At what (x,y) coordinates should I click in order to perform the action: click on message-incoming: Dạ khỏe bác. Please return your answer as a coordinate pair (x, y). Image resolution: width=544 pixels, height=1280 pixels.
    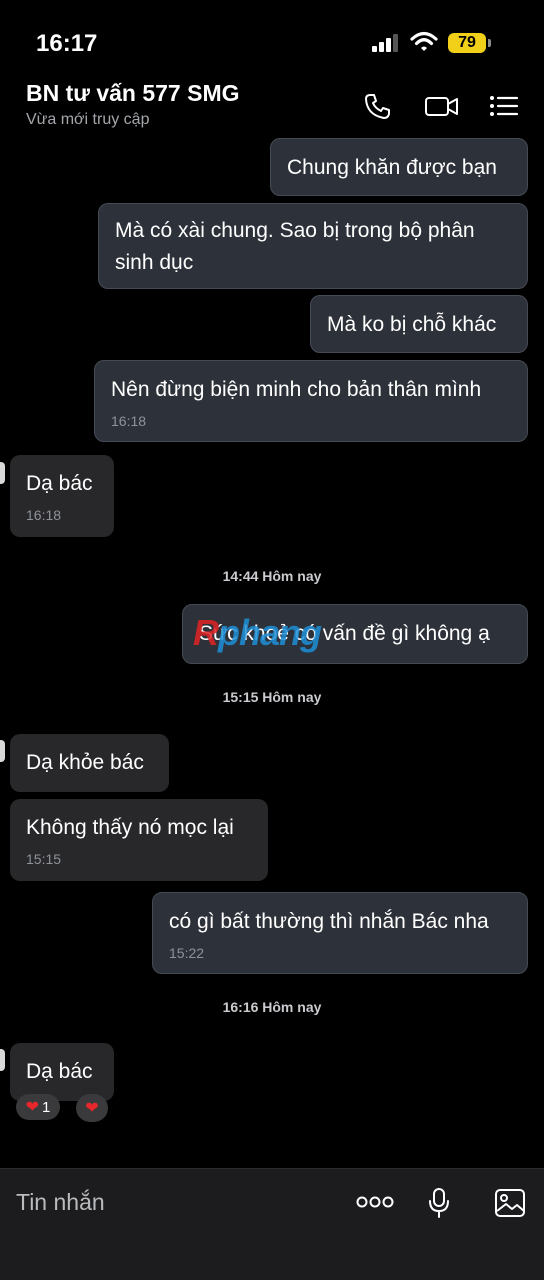
    Looking at the image, I should click on (89, 763).